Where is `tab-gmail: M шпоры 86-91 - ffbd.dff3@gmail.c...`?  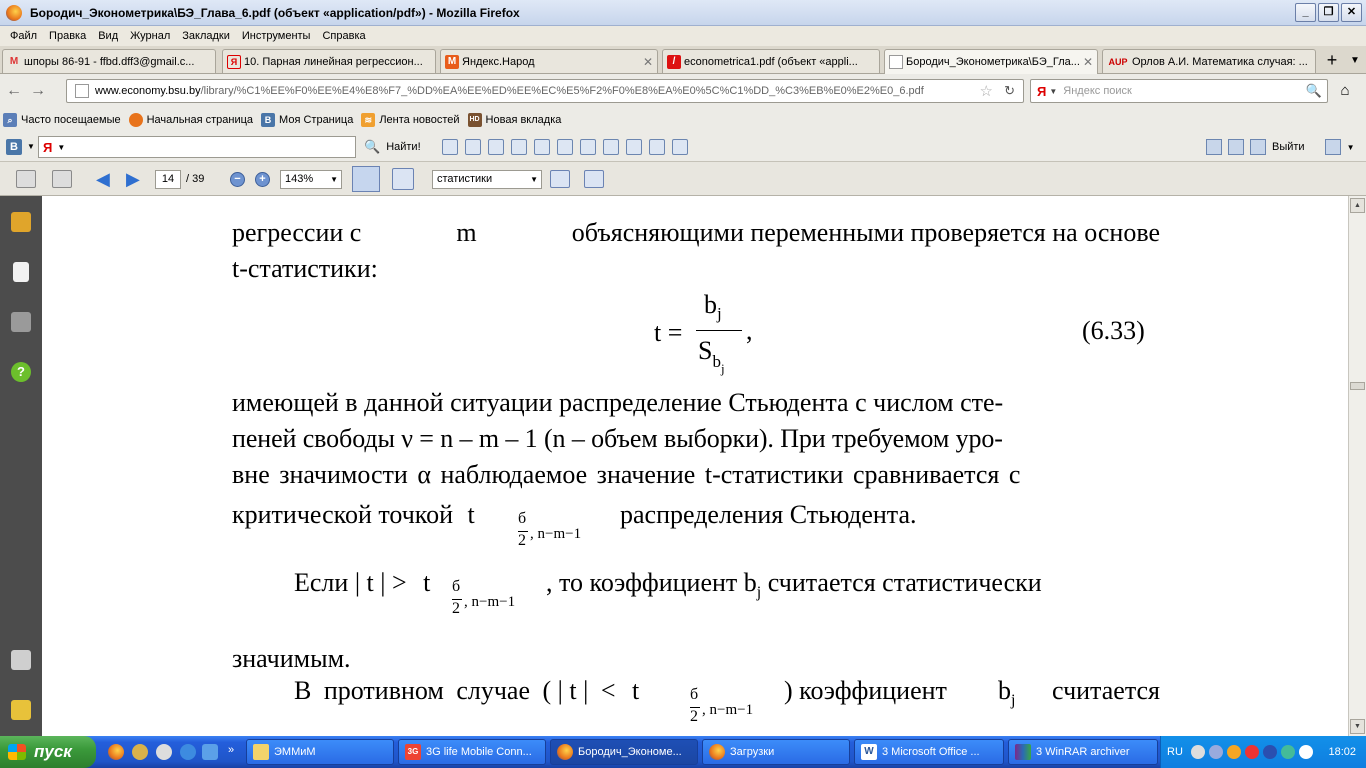 tab-gmail: M шпоры 86-91 - ffbd.dff3@gmail.c... is located at coordinates (109, 61).